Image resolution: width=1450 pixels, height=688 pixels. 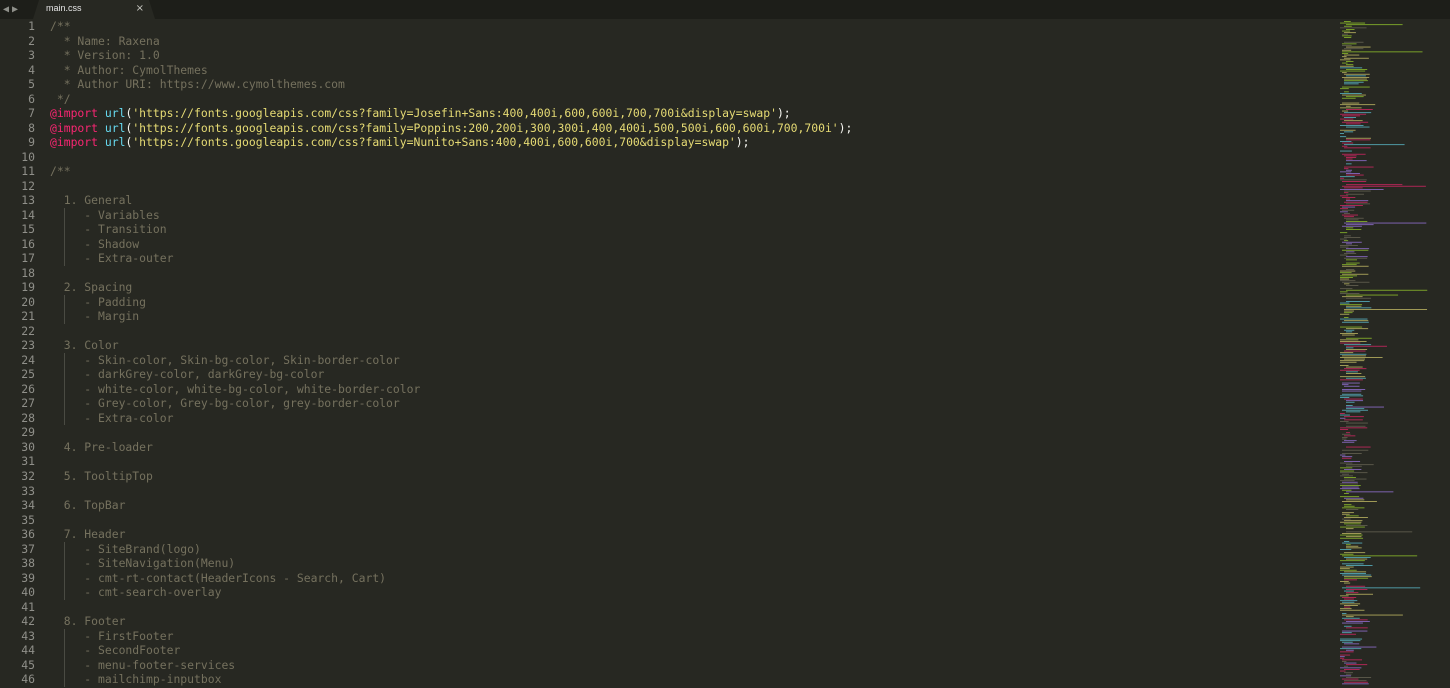 I want to click on code-line: 2. Spacing, so click(x=690, y=287).